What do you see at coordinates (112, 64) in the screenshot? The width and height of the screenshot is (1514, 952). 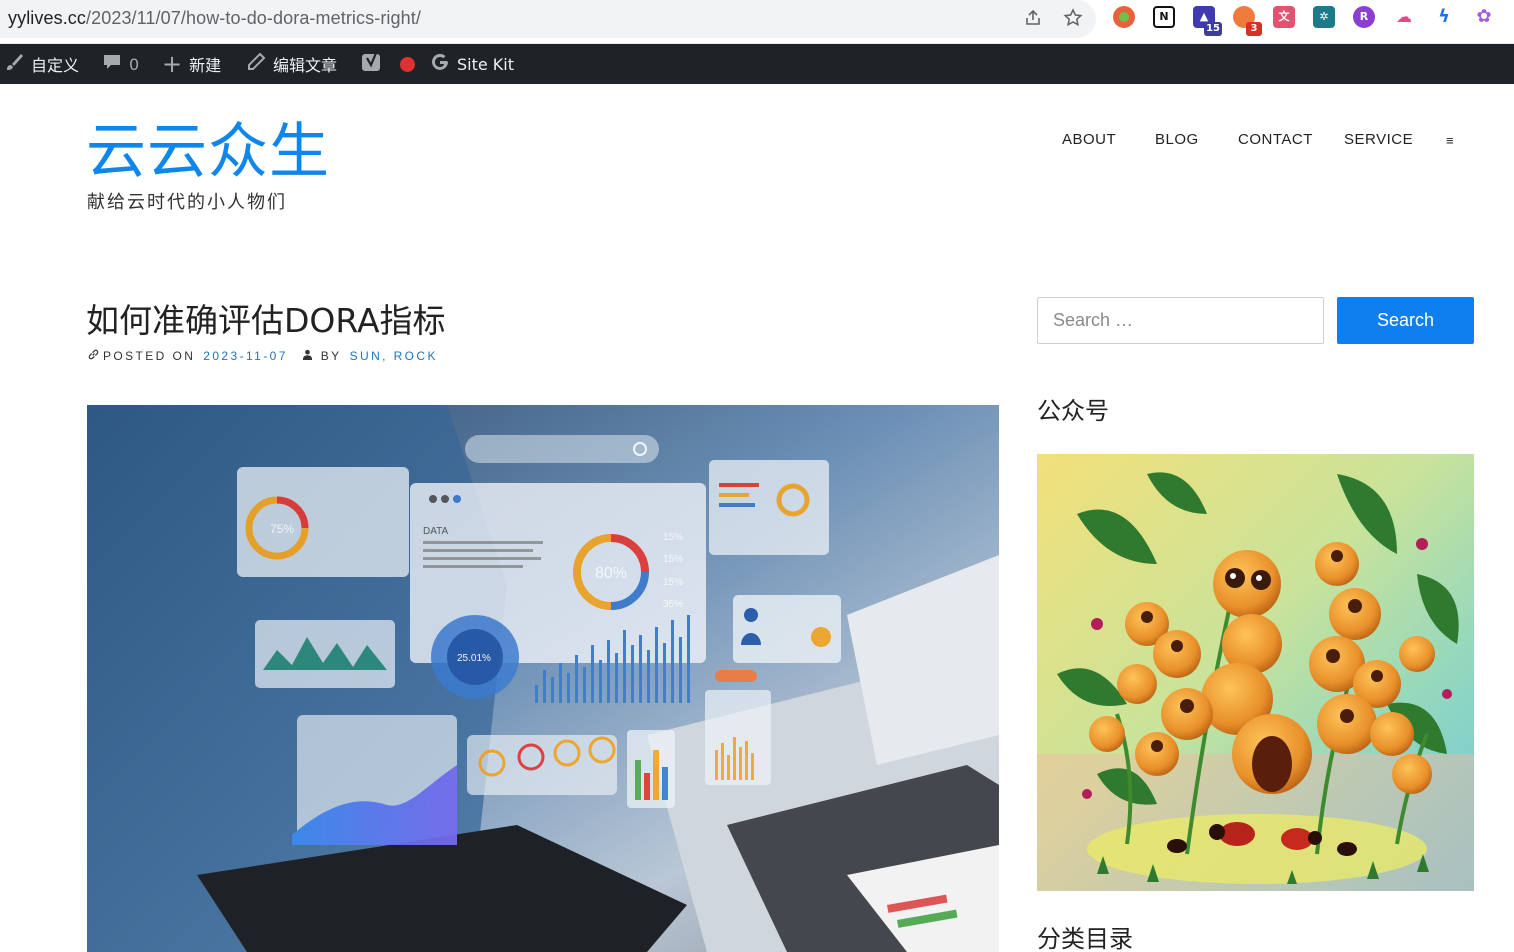 I see `comment-icon` at bounding box center [112, 64].